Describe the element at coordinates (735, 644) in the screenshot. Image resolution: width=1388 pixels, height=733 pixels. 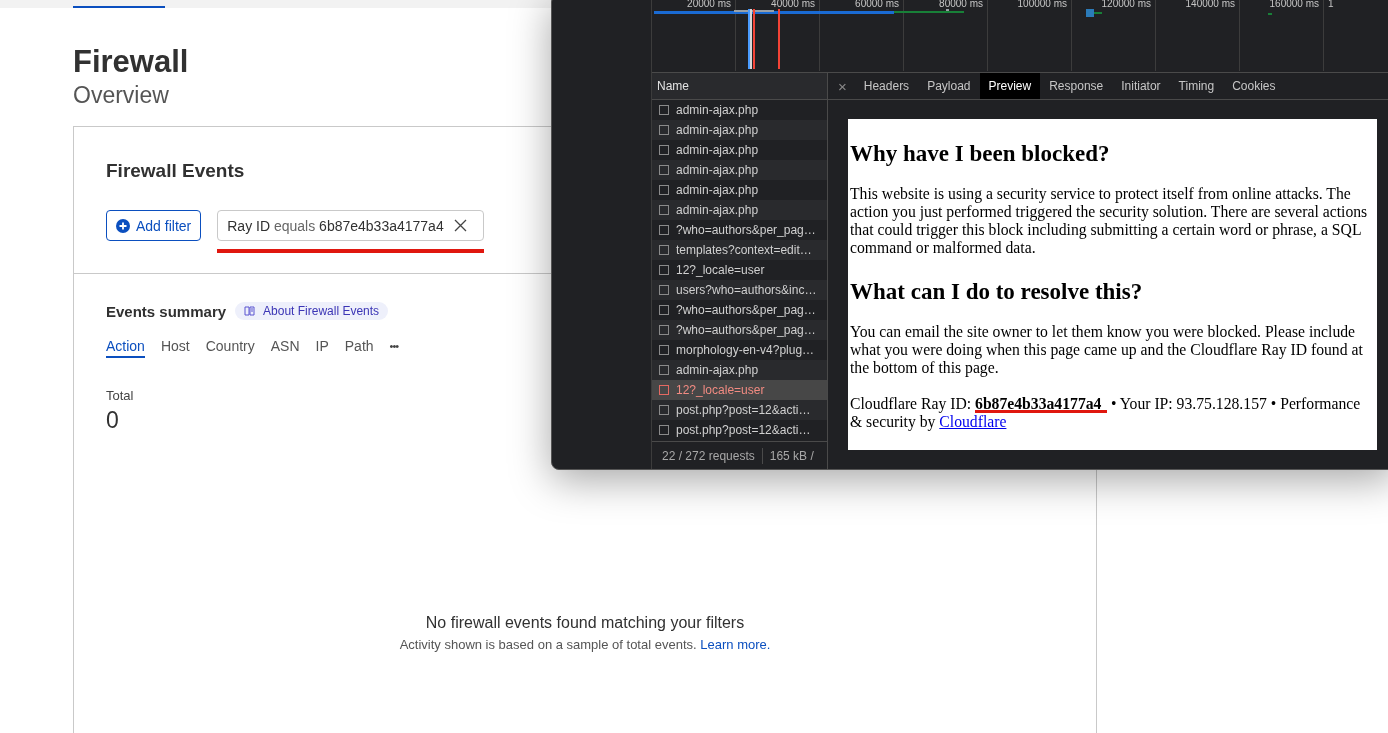
I see `learn-more-link: Learn more.` at that location.